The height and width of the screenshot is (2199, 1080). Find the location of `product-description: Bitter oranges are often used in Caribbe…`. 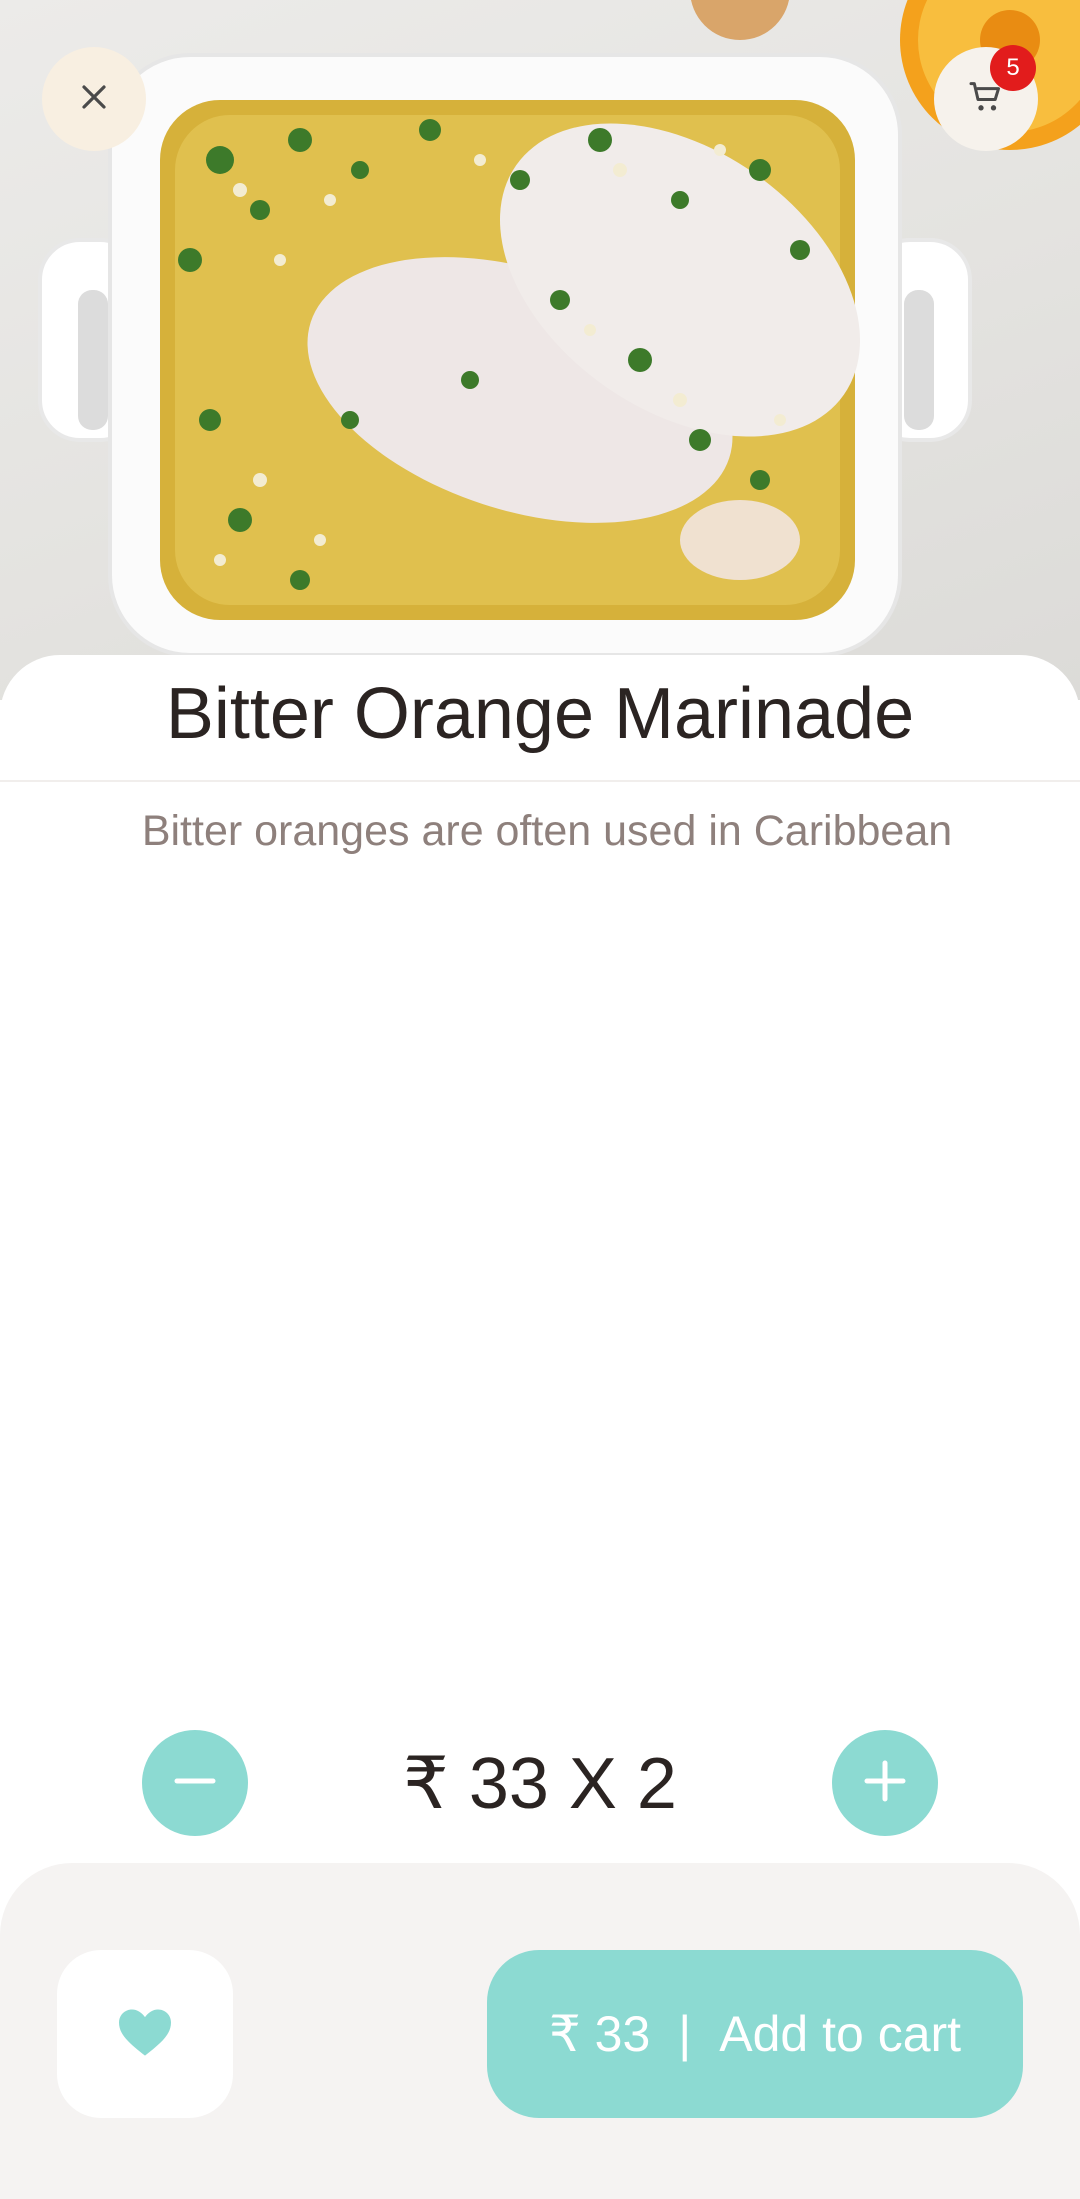

product-description: Bitter oranges are often used in Caribbe… is located at coordinates (547, 831).